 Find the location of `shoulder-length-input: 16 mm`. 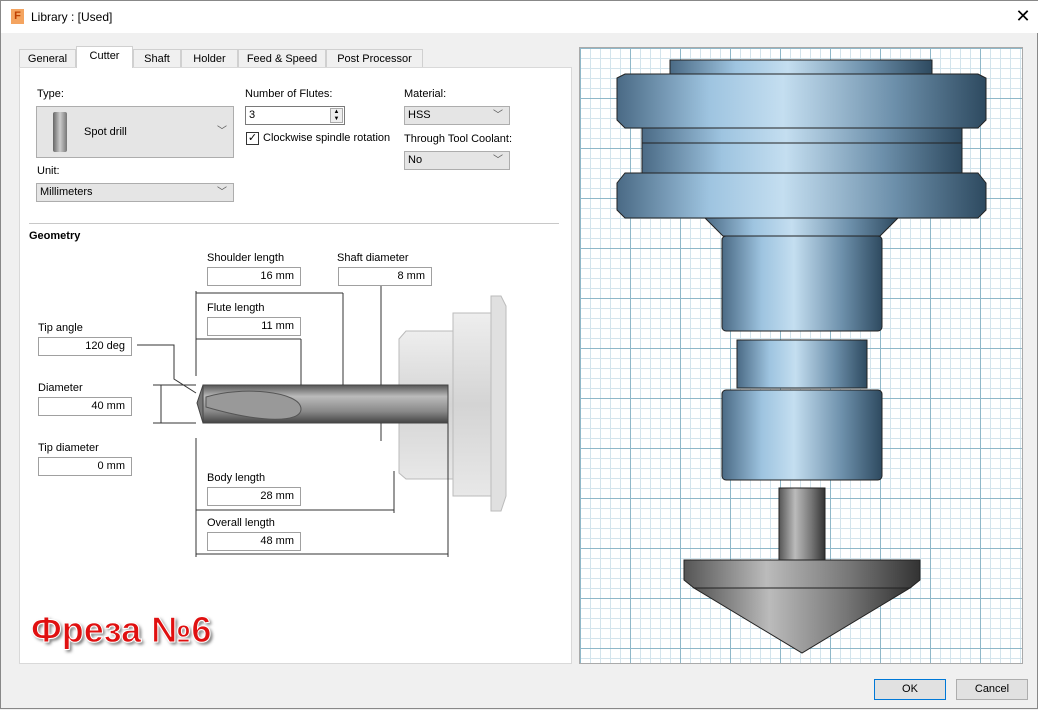

shoulder-length-input: 16 mm is located at coordinates (254, 276).